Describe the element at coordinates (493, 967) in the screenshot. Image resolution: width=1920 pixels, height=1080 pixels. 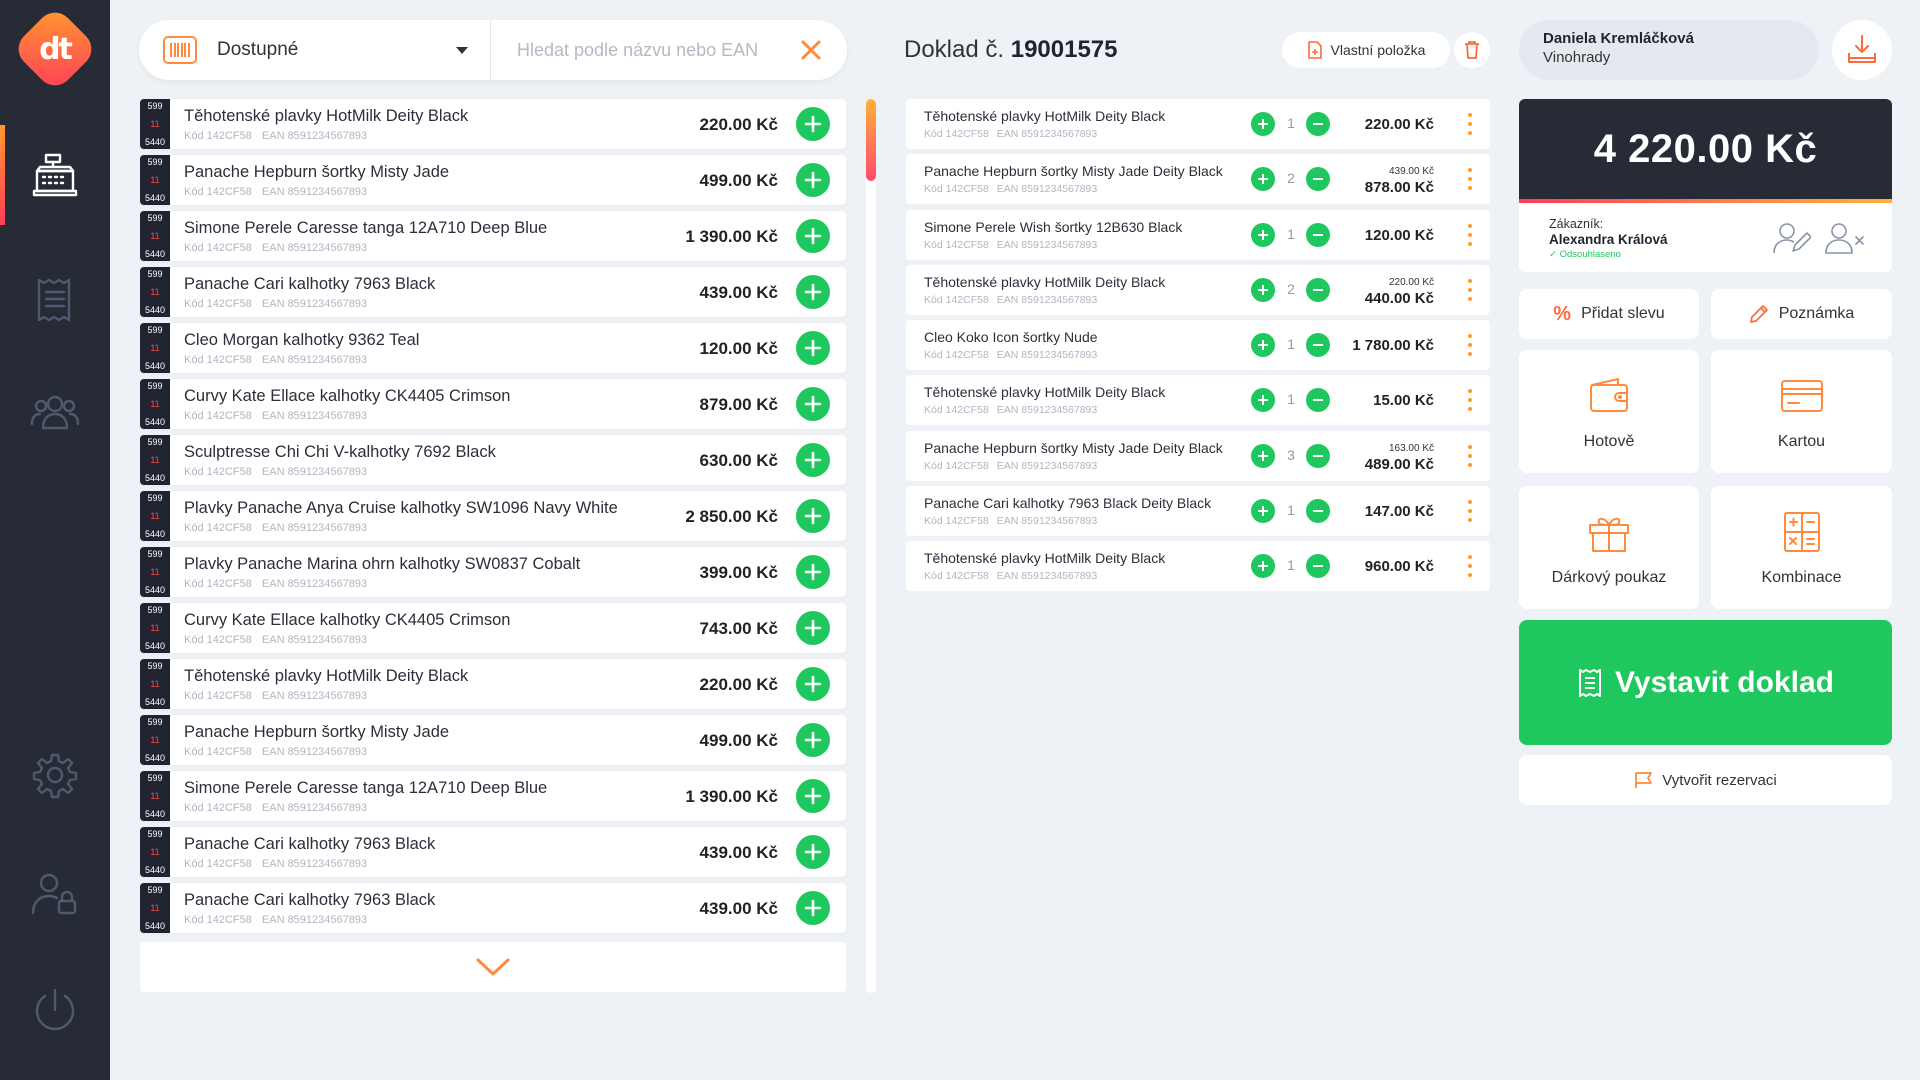
I see `load-more-button` at that location.